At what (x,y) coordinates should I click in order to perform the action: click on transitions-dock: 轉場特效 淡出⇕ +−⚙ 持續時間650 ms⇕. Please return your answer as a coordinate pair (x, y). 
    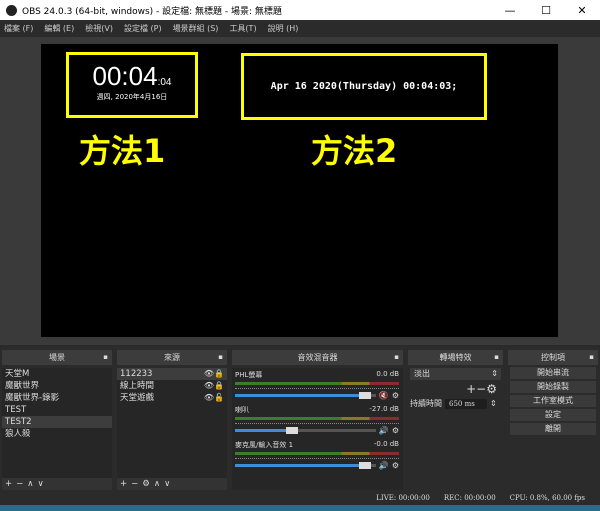
    Looking at the image, I should click on (455, 420).